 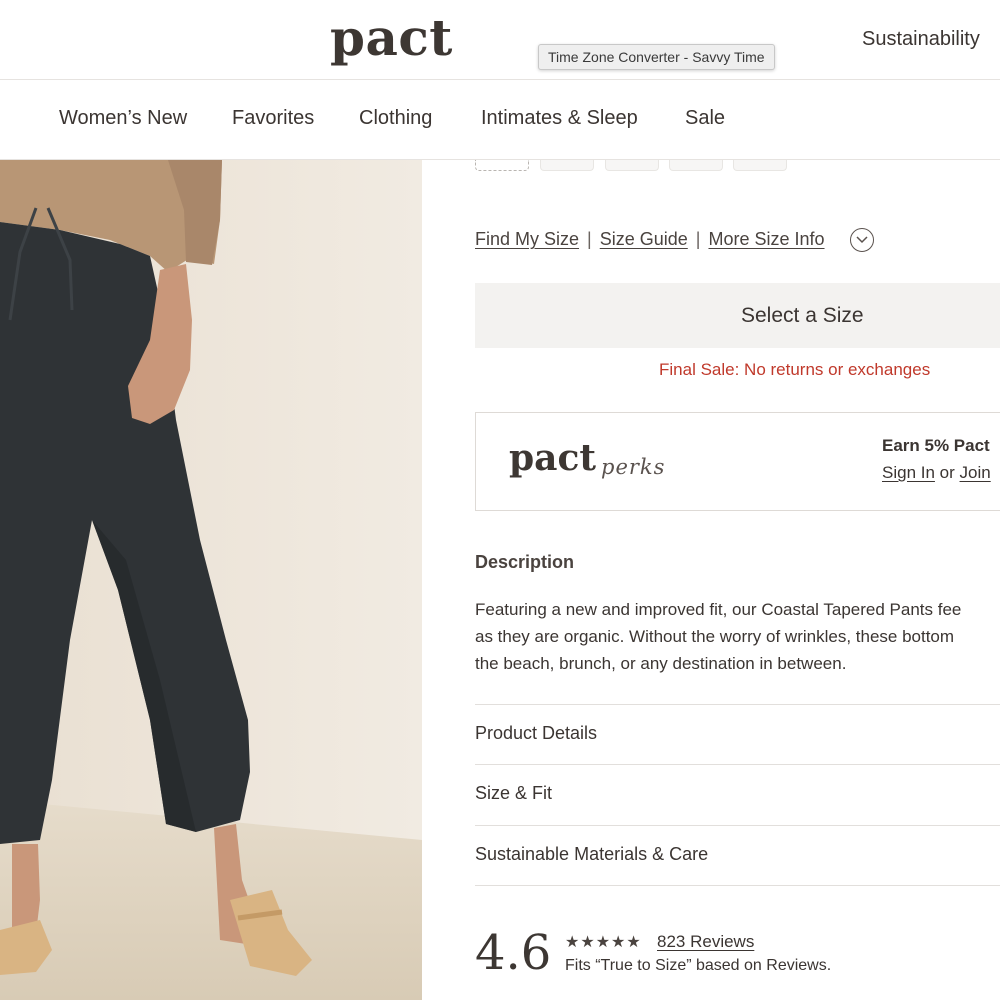 What do you see at coordinates (936, 445) in the screenshot?
I see `earn-rewards-text: Earn 5% Pact` at bounding box center [936, 445].